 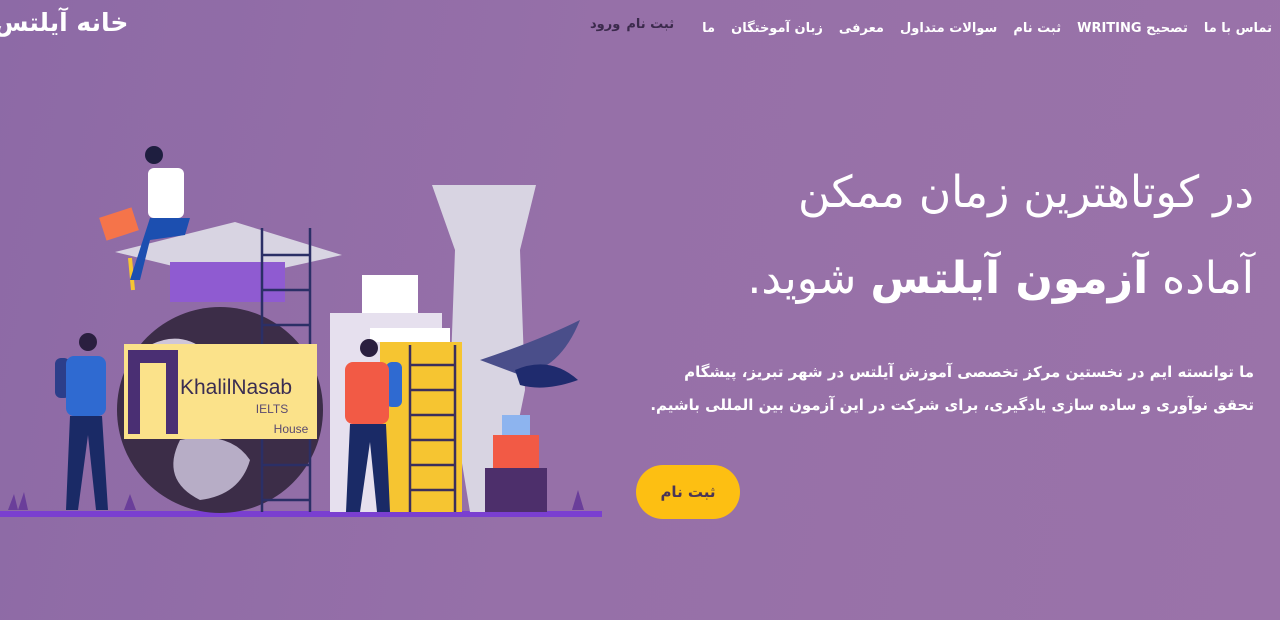 I want to click on nav-item-contact: تماس با ما, so click(x=1238, y=28).